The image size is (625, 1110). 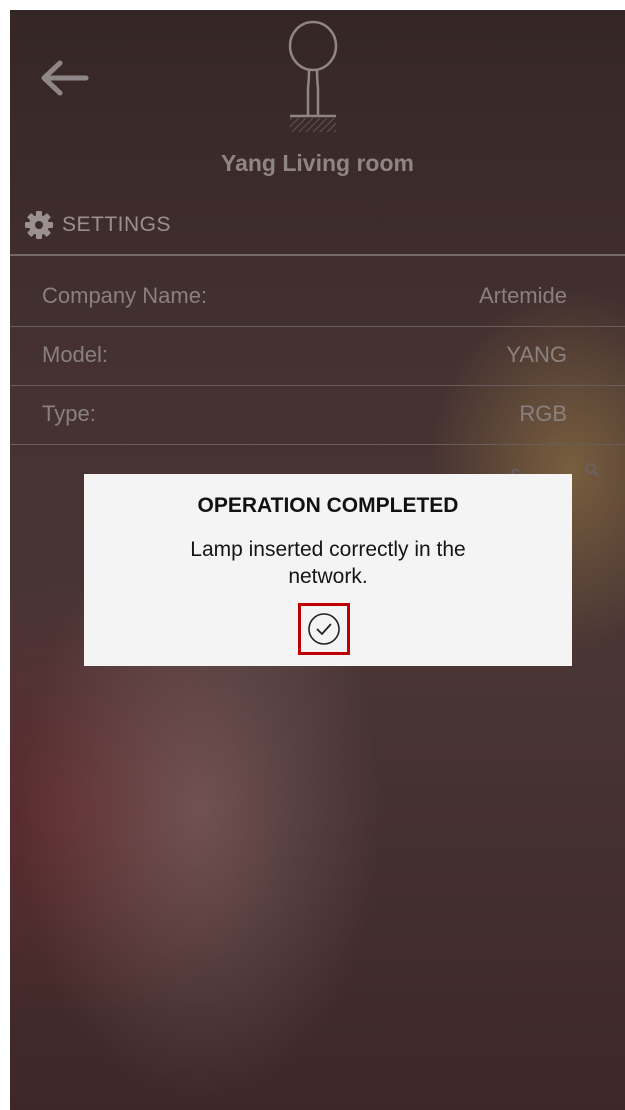 What do you see at coordinates (313, 76) in the screenshot?
I see `lamp-icon` at bounding box center [313, 76].